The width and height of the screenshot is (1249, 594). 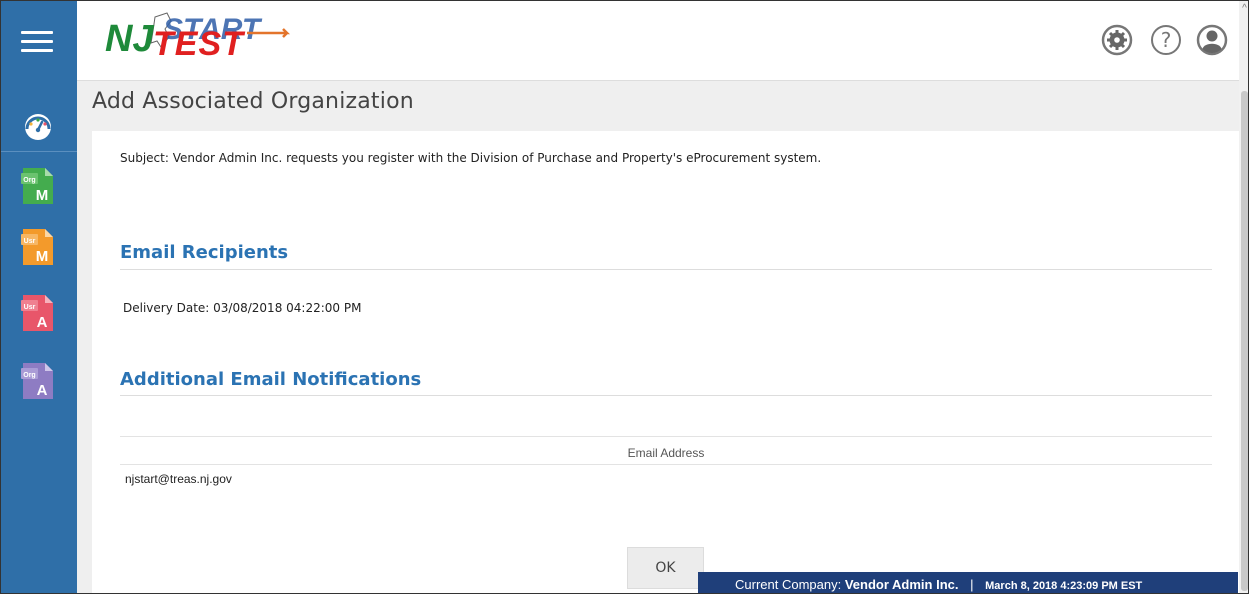 I want to click on ok-button: OK, so click(x=665, y=568).